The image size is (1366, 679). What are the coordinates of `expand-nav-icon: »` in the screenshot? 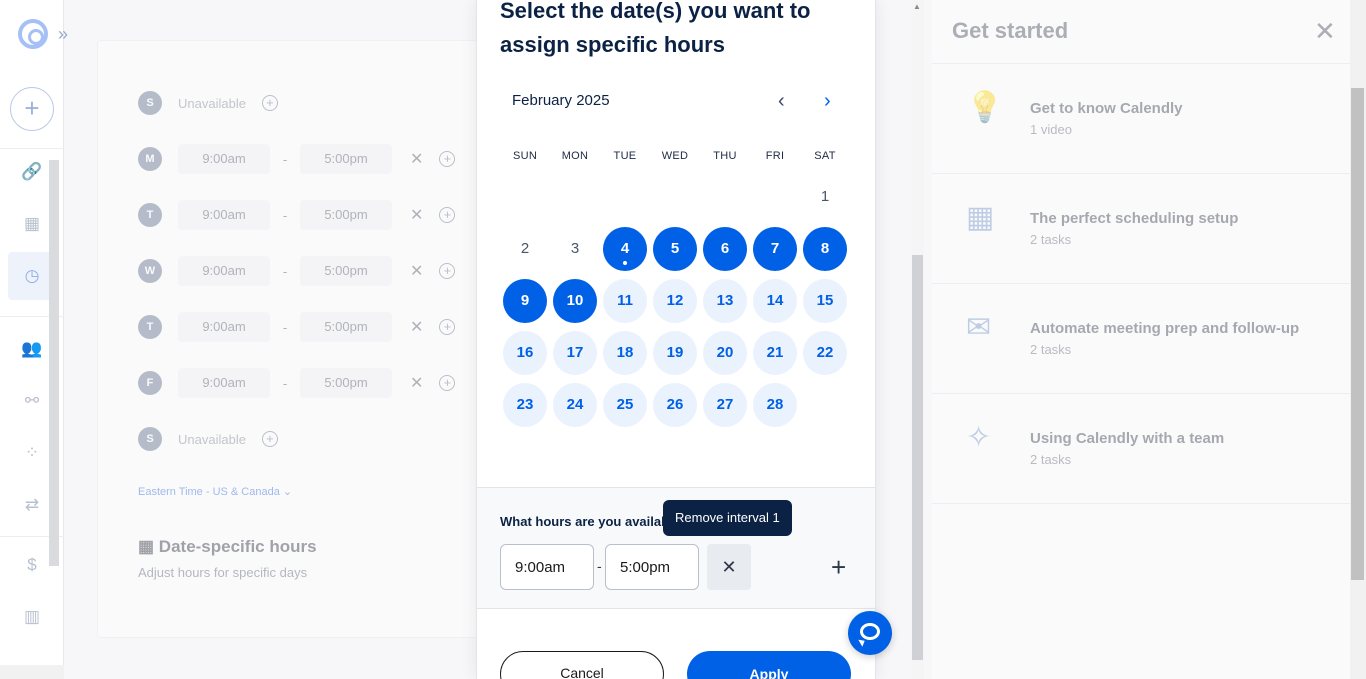 It's located at (63, 34).